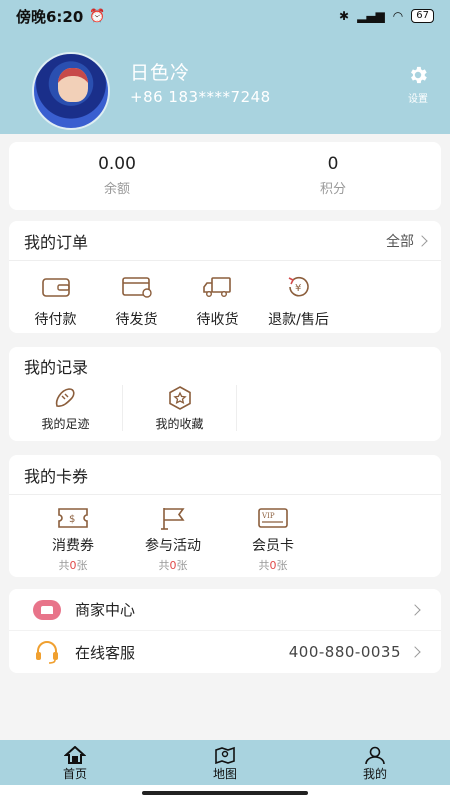 The height and width of the screenshot is (800, 450). I want to click on wallet-icon, so click(55, 287).